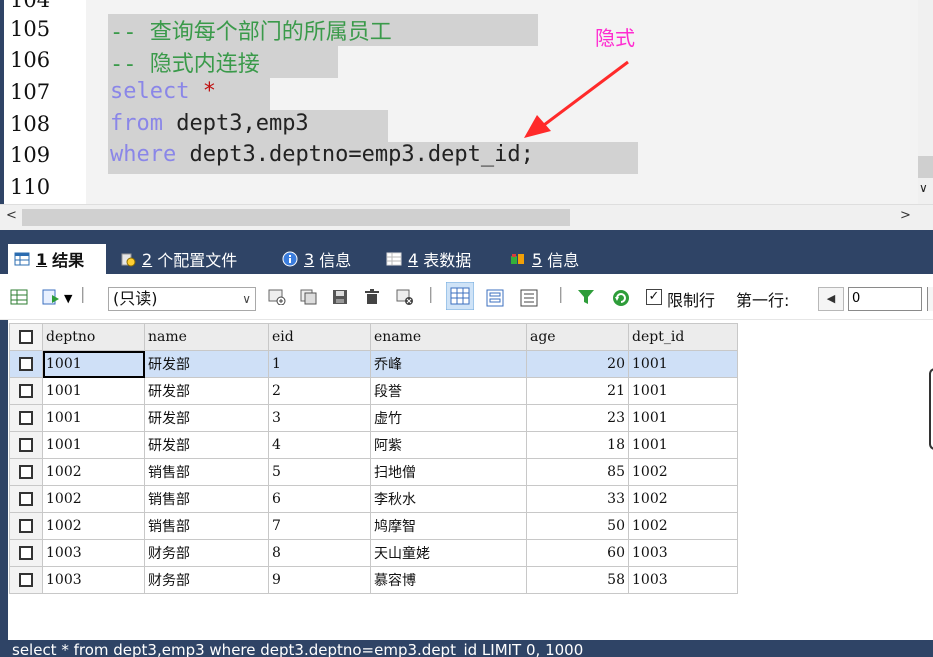 The width and height of the screenshot is (933, 657). I want to click on table-cell-eid: 5, so click(319, 472).